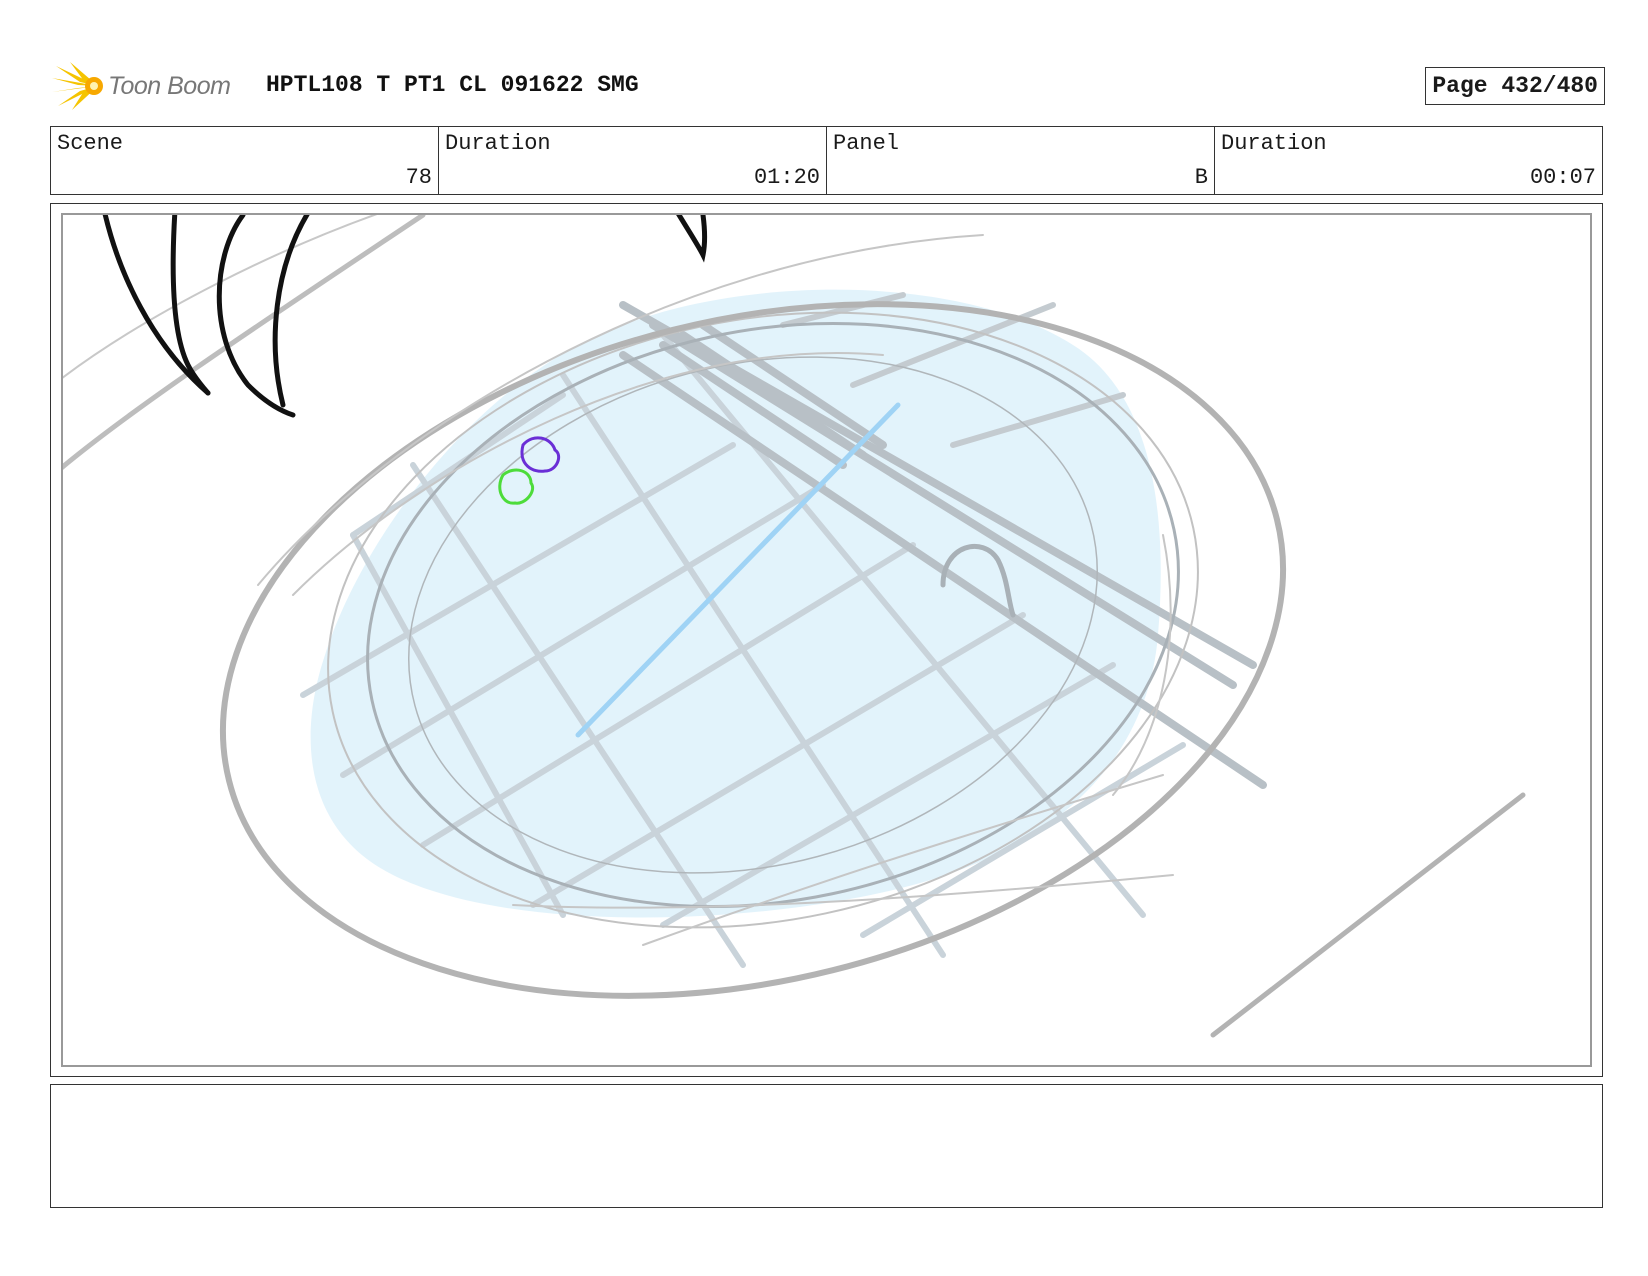 The width and height of the screenshot is (1648, 1276). What do you see at coordinates (1021, 160) in the screenshot?
I see `panel-cell: Panel B` at bounding box center [1021, 160].